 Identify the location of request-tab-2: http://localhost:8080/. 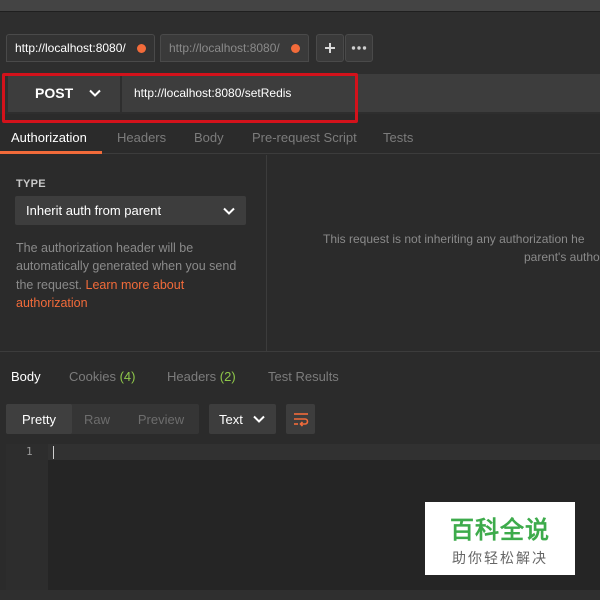
(234, 48).